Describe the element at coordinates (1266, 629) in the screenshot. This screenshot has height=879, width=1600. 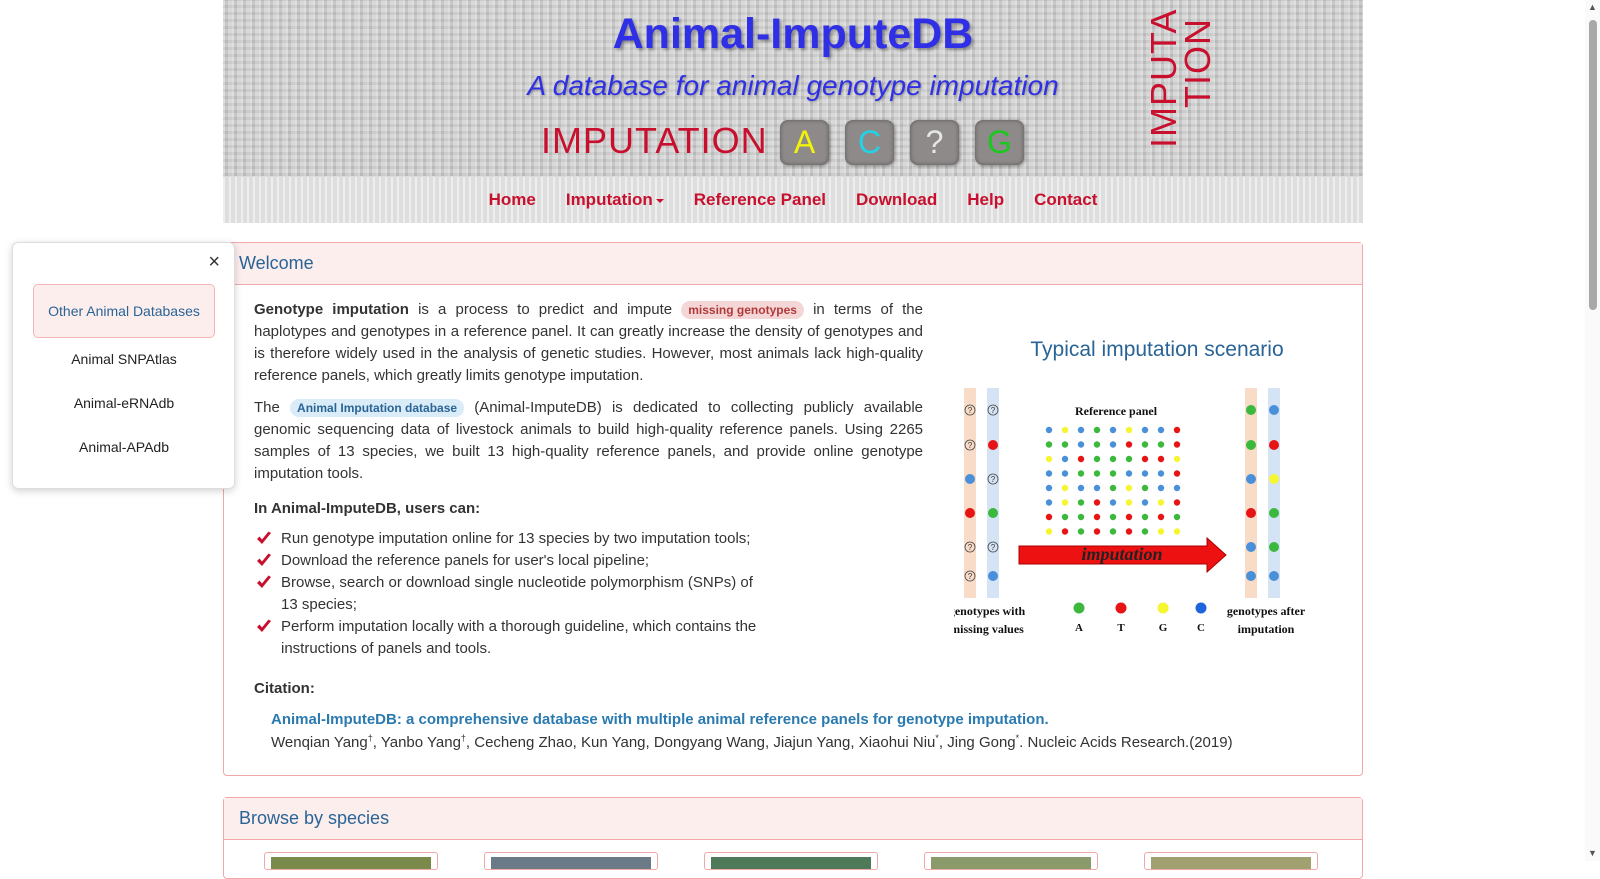
I see `right-caption-line-2: imputation` at that location.